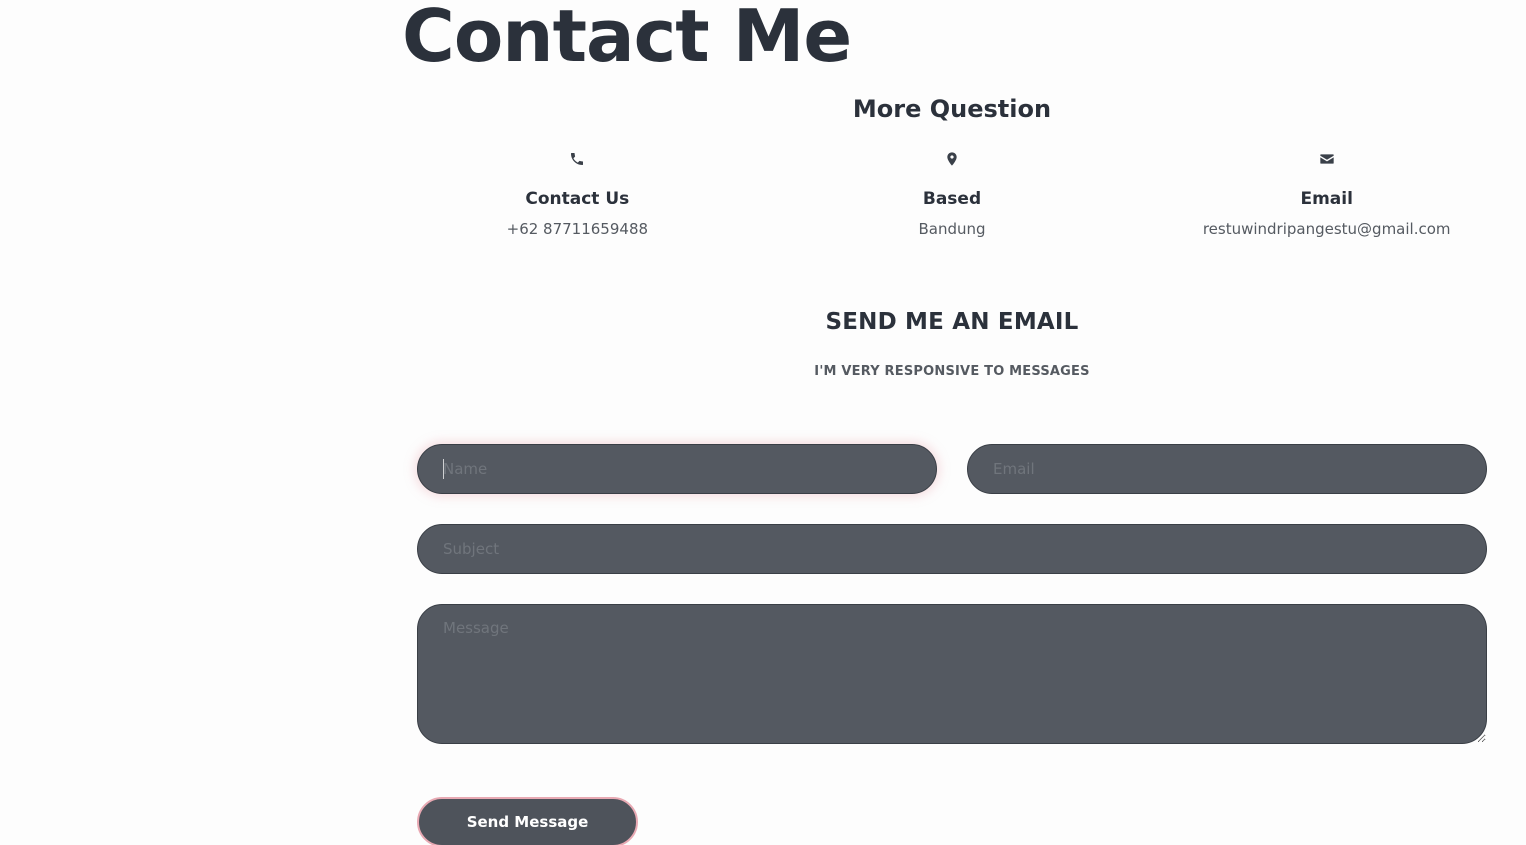 This screenshot has height=845, width=1526. What do you see at coordinates (443, 469) in the screenshot?
I see `text-cursor` at bounding box center [443, 469].